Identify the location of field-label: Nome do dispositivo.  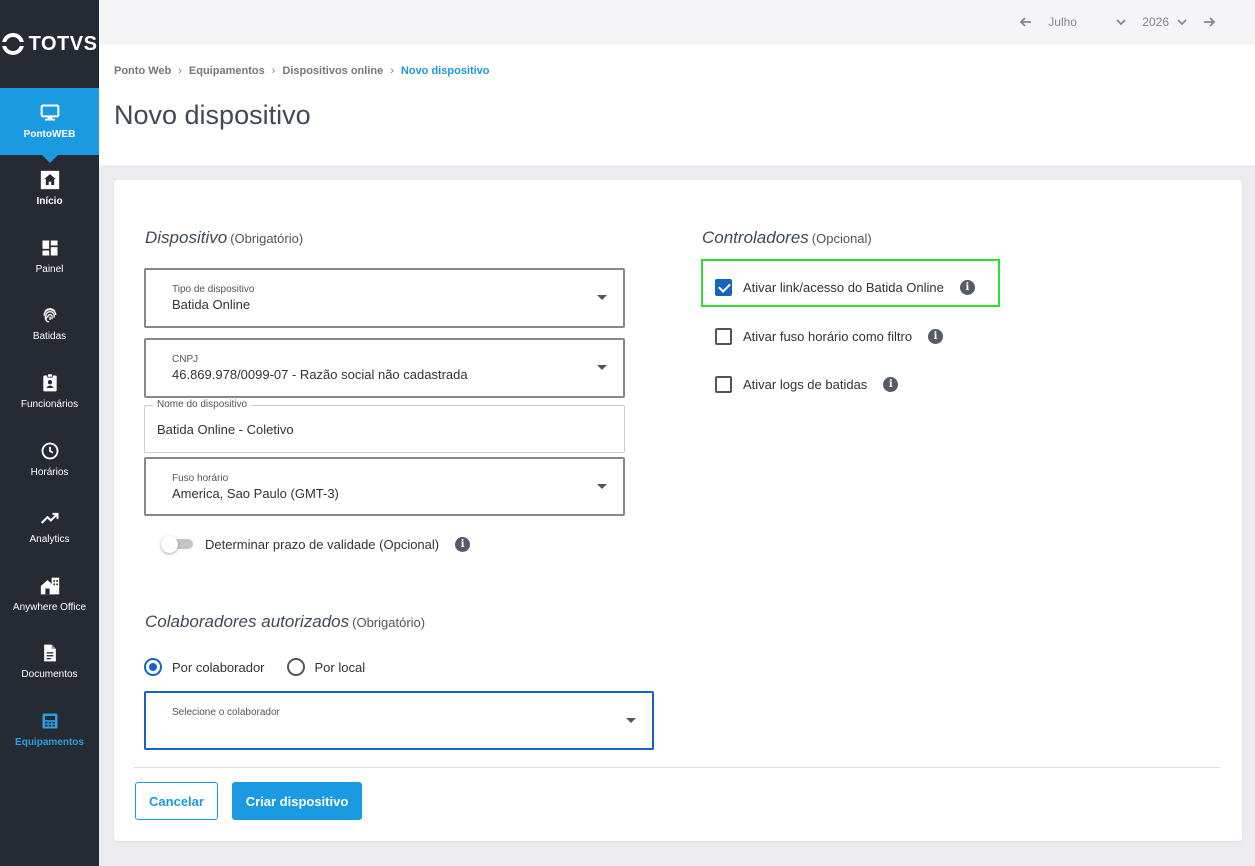
(202, 404).